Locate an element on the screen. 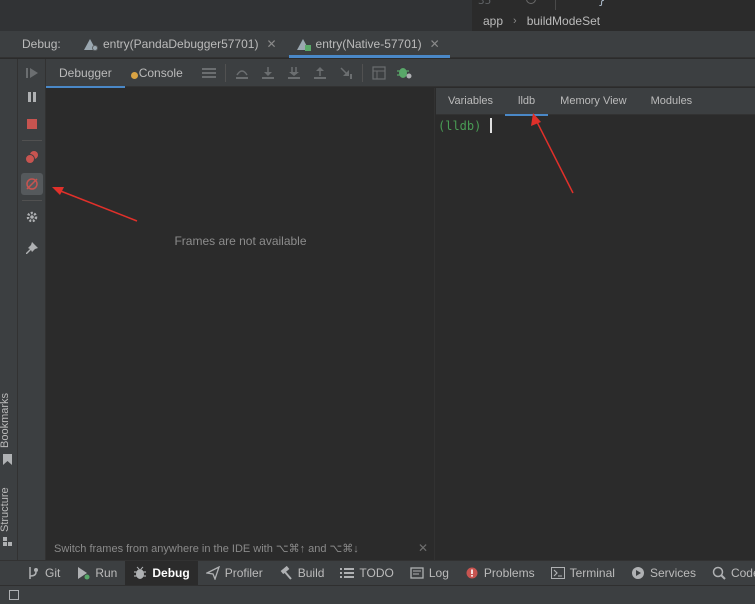 This screenshot has height=604, width=755. debugger-header: Debugger Console is located at coordinates (400, 73).